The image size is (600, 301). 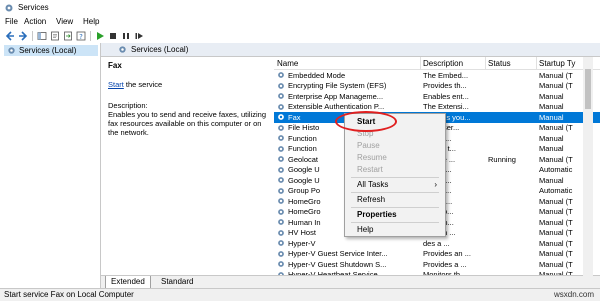 I want to click on context-menu-all-tasks: All Tasks ›, so click(x=395, y=184).